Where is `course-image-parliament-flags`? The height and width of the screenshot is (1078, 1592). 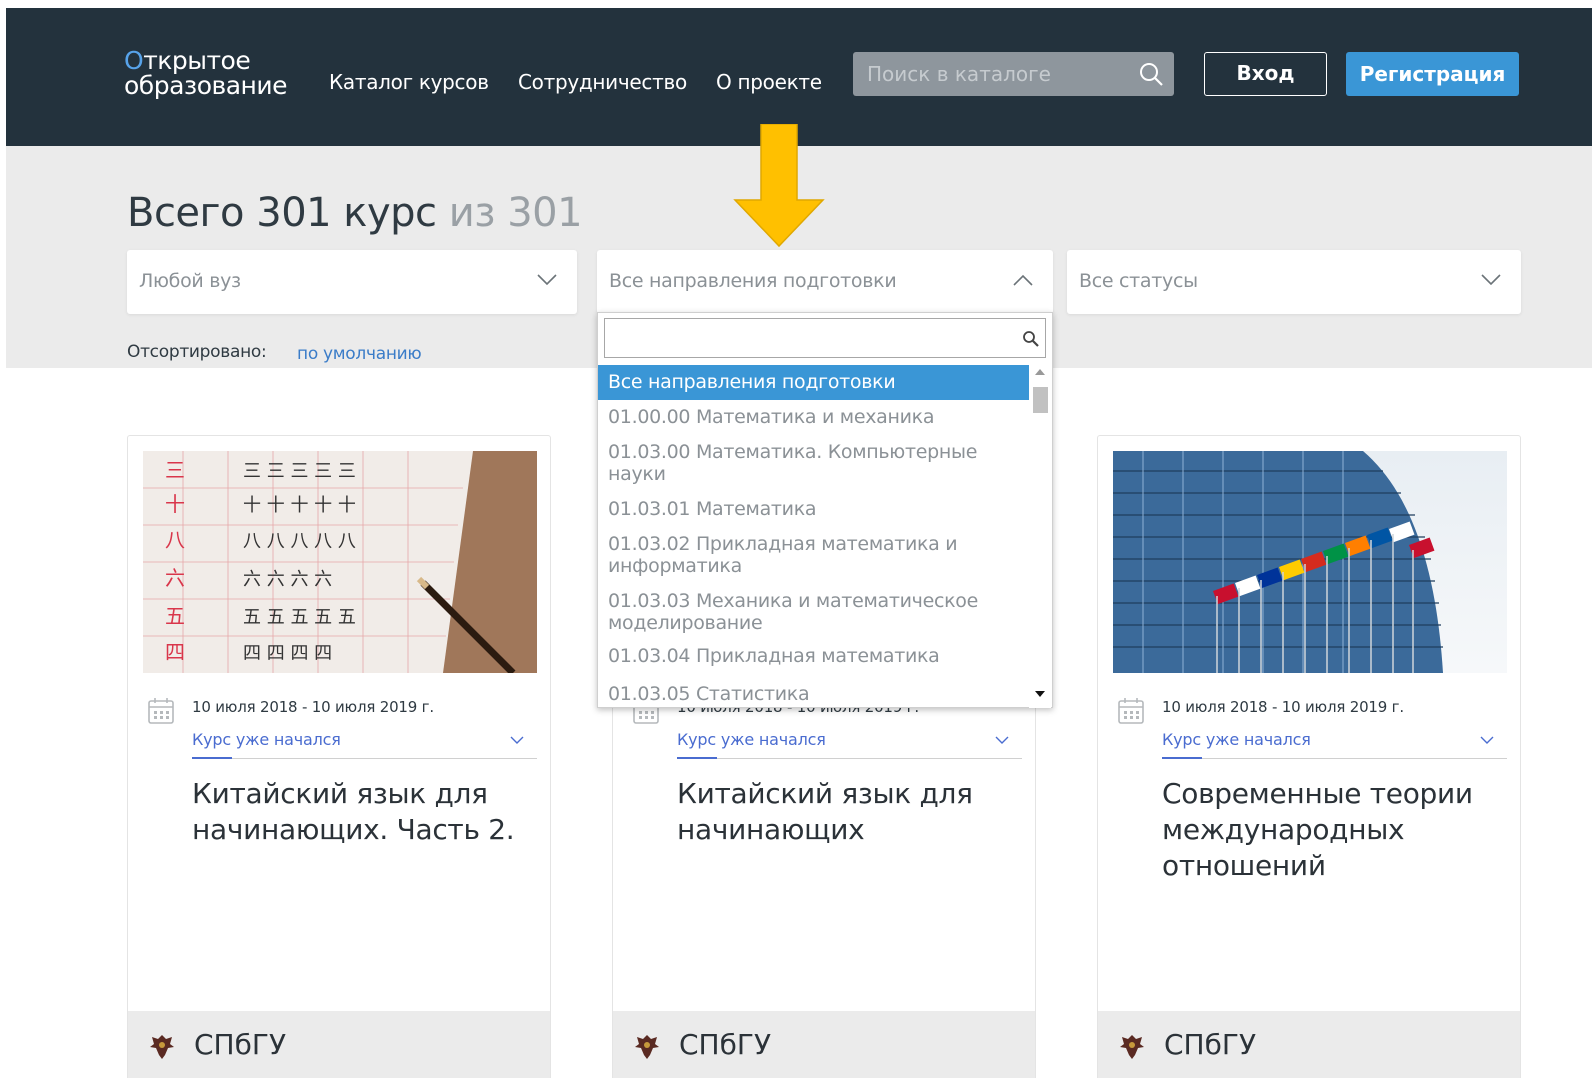
course-image-parliament-flags is located at coordinates (1310, 562).